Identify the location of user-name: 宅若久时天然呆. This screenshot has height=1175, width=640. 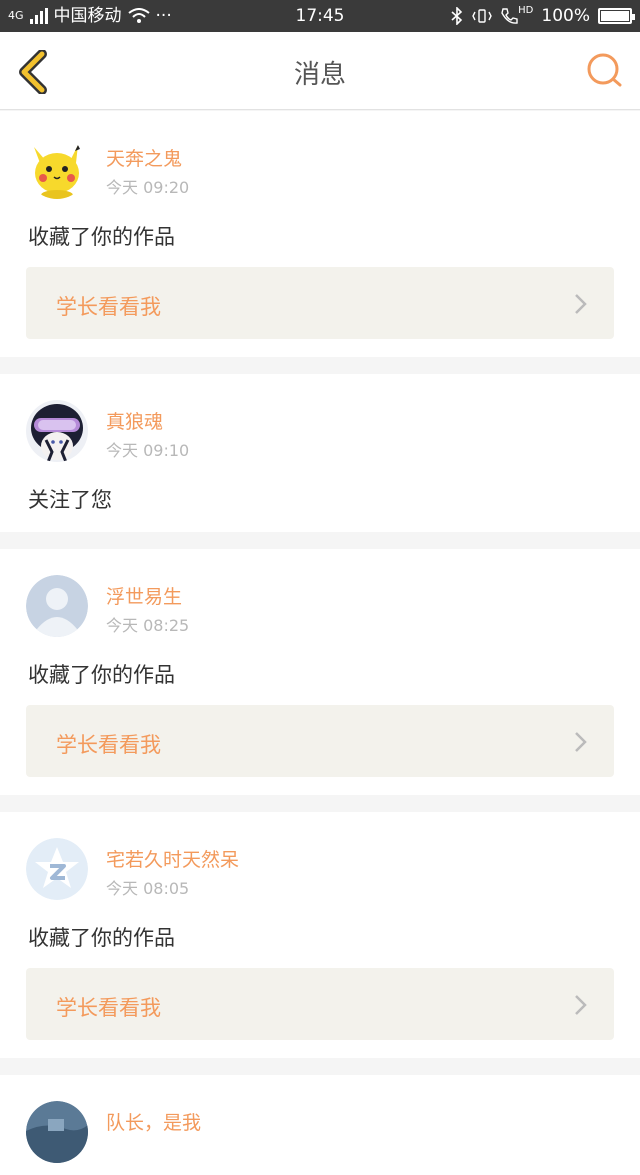
(172, 858).